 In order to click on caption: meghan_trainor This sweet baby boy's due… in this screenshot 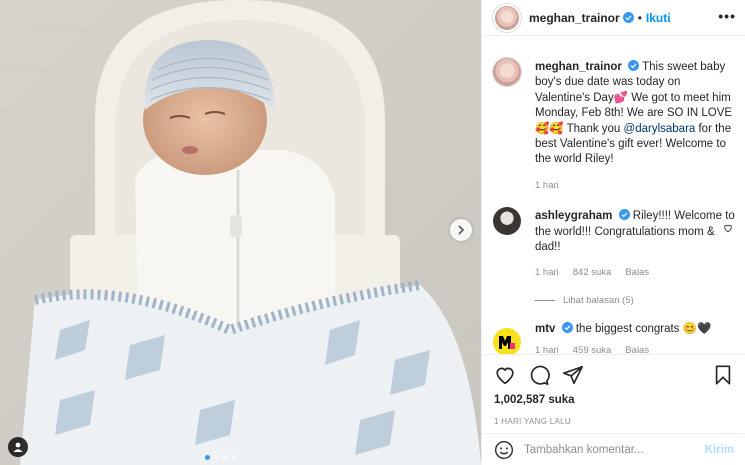, I will do `click(614, 125)`.